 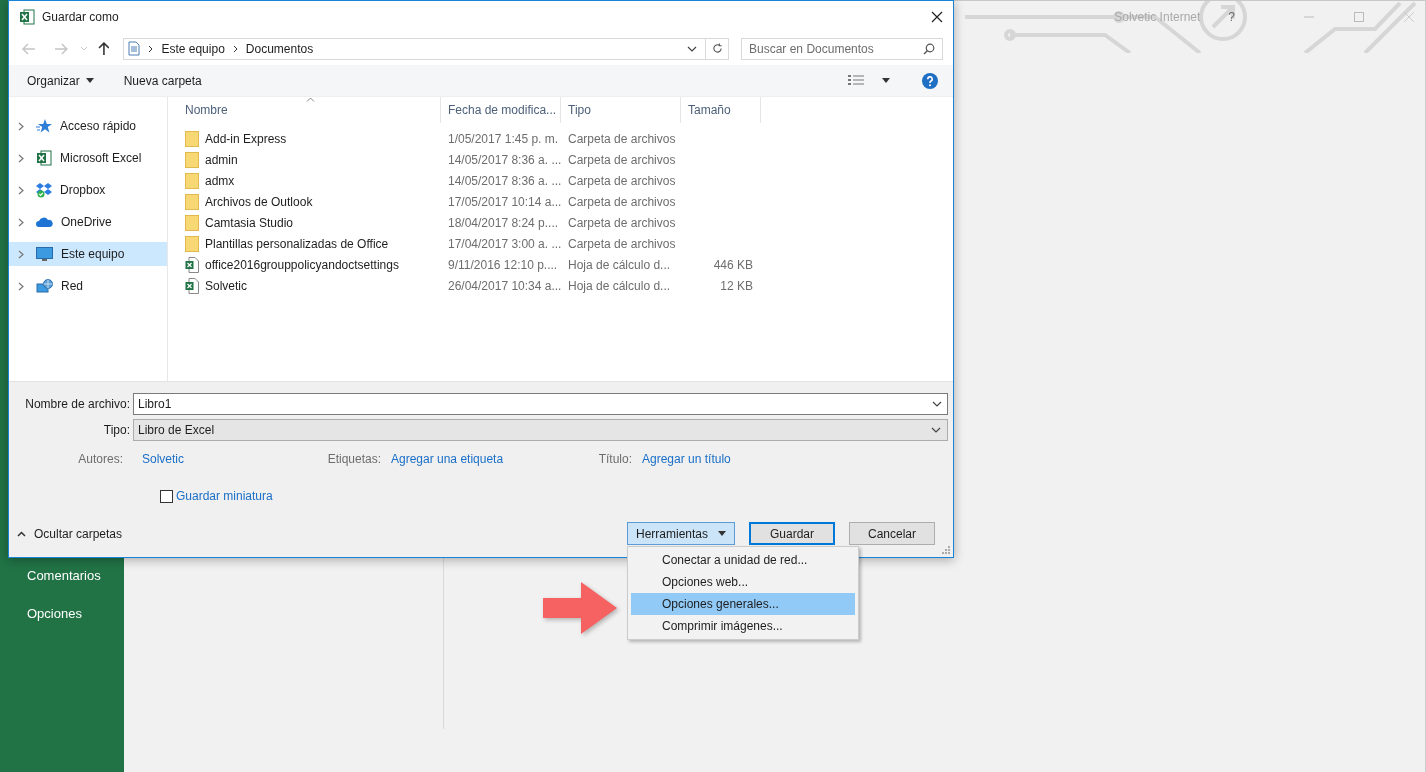 What do you see at coordinates (503, 138) in the screenshot?
I see `date-cell-text: 1/05/2017 1:45 p. m.` at bounding box center [503, 138].